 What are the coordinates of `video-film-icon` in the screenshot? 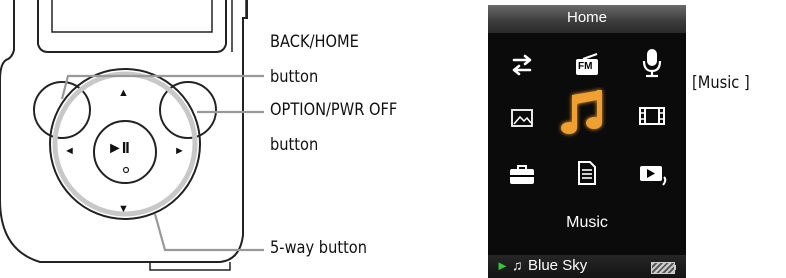 It's located at (652, 116).